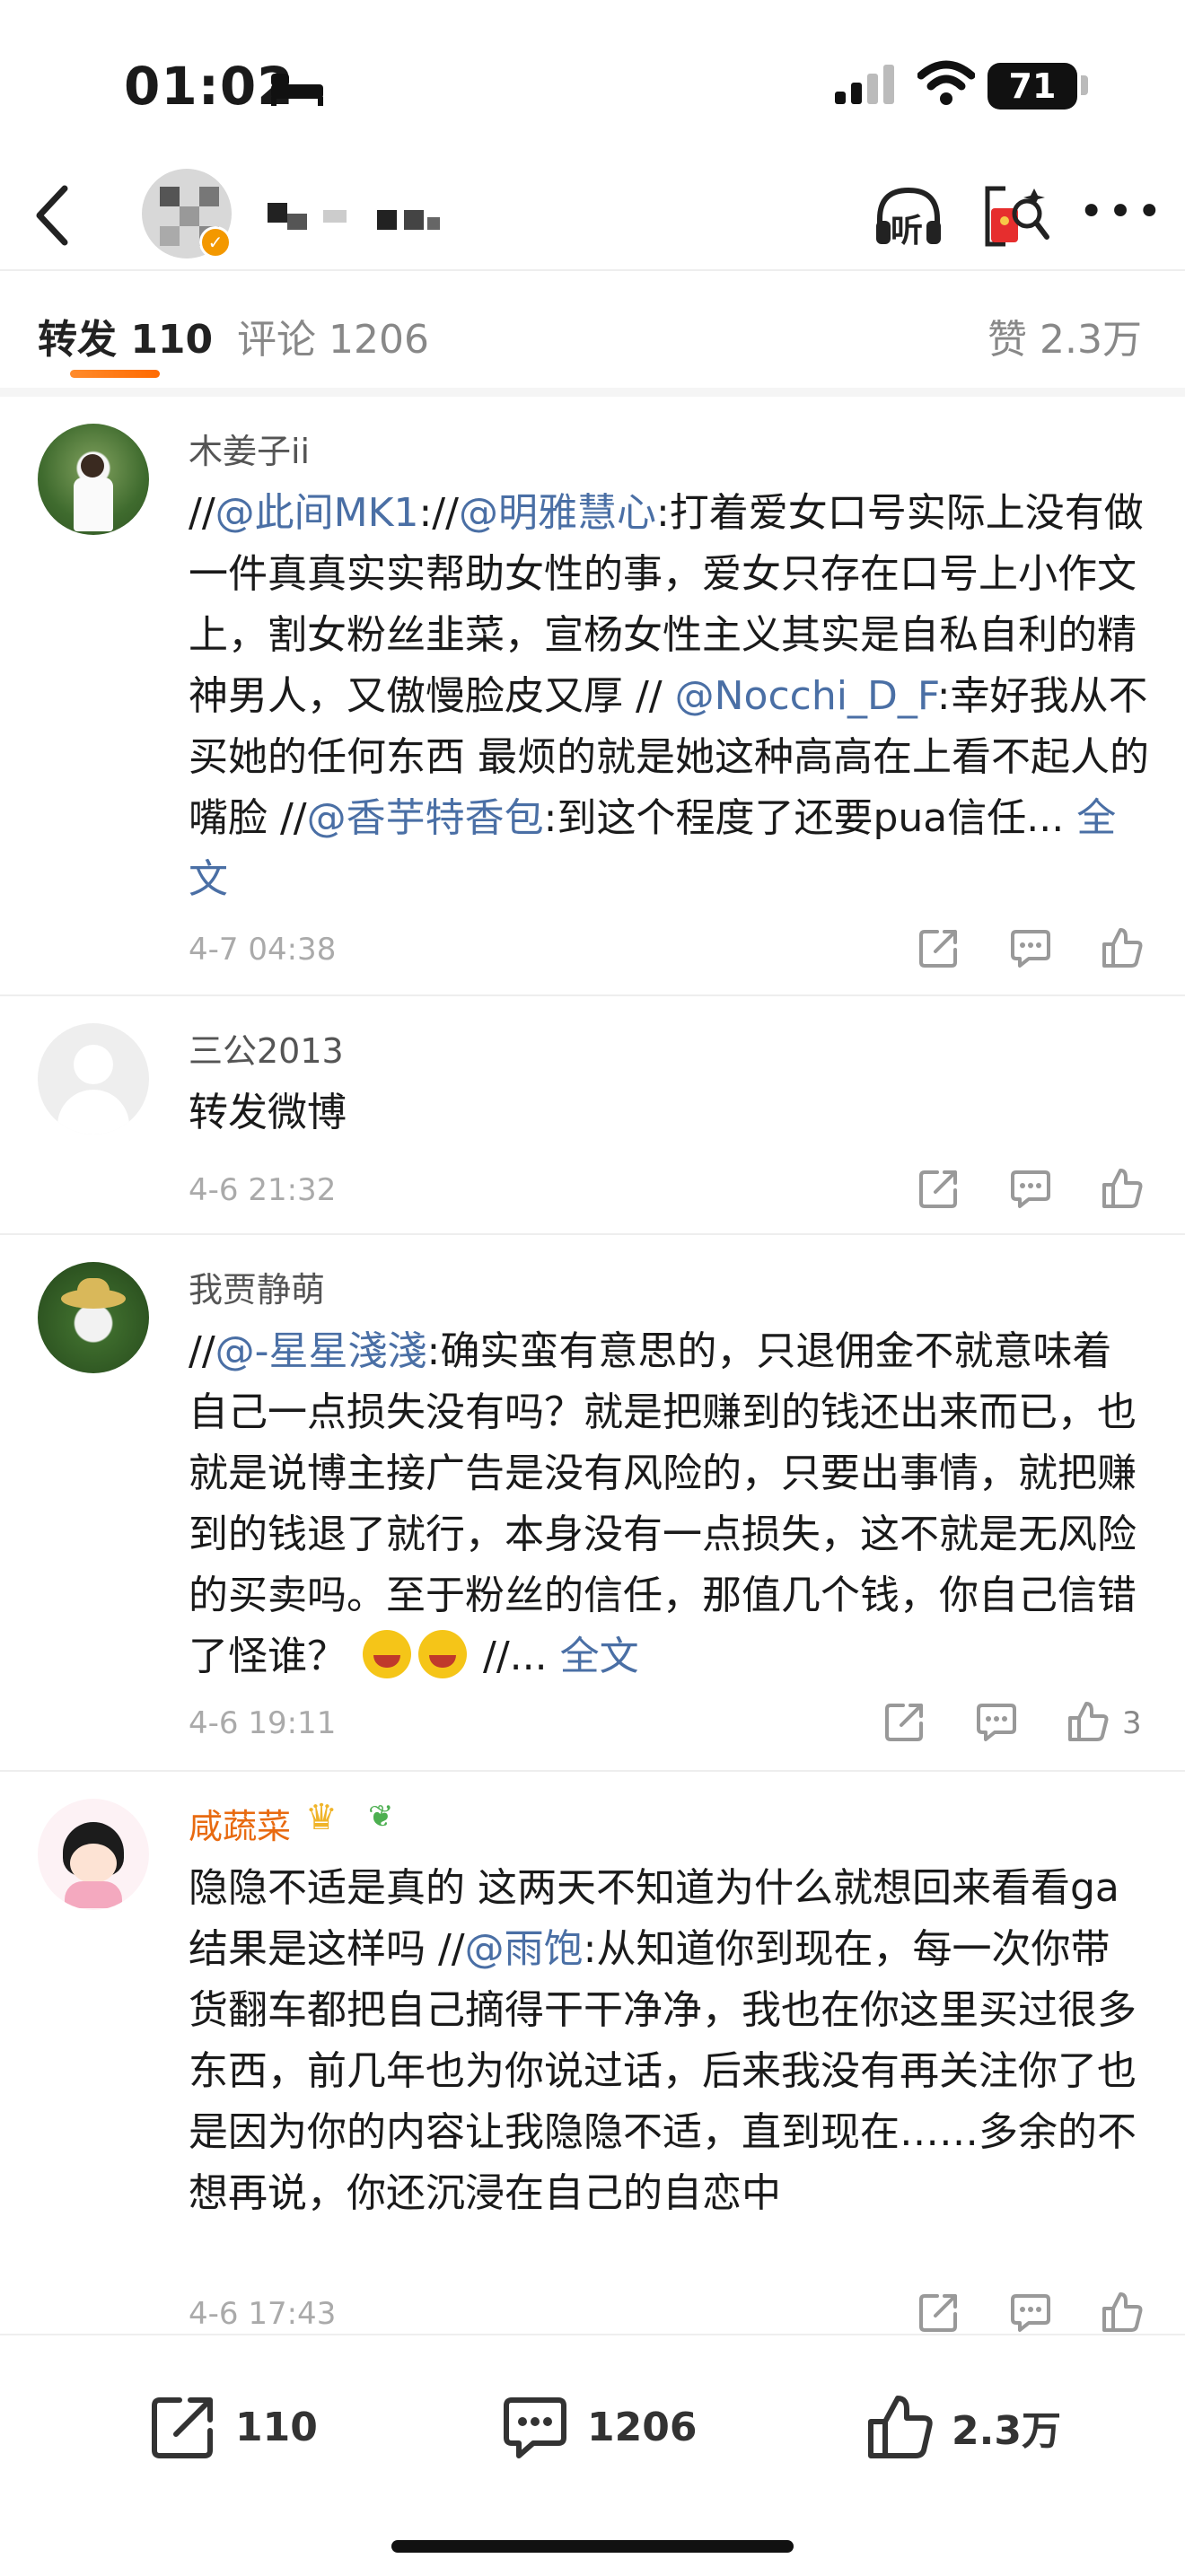 The width and height of the screenshot is (1185, 2576). What do you see at coordinates (1132, 1723) in the screenshot?
I see `like-count: 3` at bounding box center [1132, 1723].